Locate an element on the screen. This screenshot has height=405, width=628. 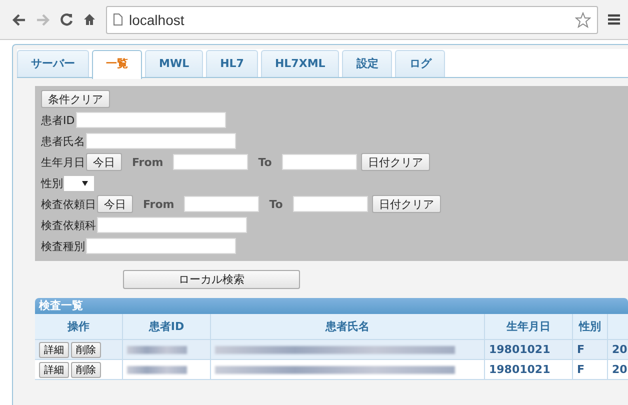
local-search-button: ローカル検索 is located at coordinates (211, 279).